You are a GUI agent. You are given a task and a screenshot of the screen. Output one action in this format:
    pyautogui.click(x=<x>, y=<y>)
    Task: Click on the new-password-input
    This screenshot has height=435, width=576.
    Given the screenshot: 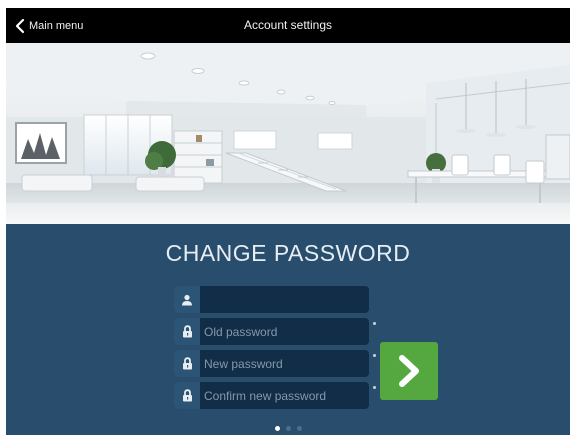 What is the action you would take?
    pyautogui.click(x=284, y=363)
    